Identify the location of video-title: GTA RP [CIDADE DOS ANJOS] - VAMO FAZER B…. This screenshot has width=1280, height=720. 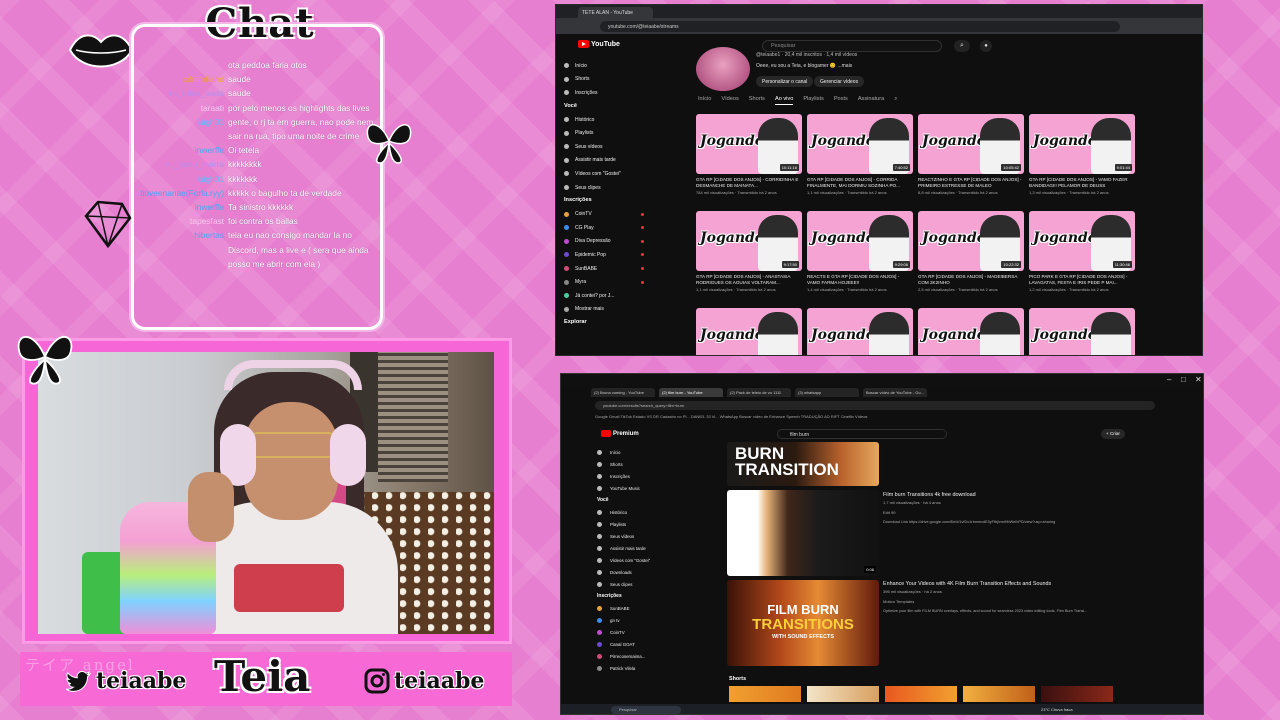
(1082, 183).